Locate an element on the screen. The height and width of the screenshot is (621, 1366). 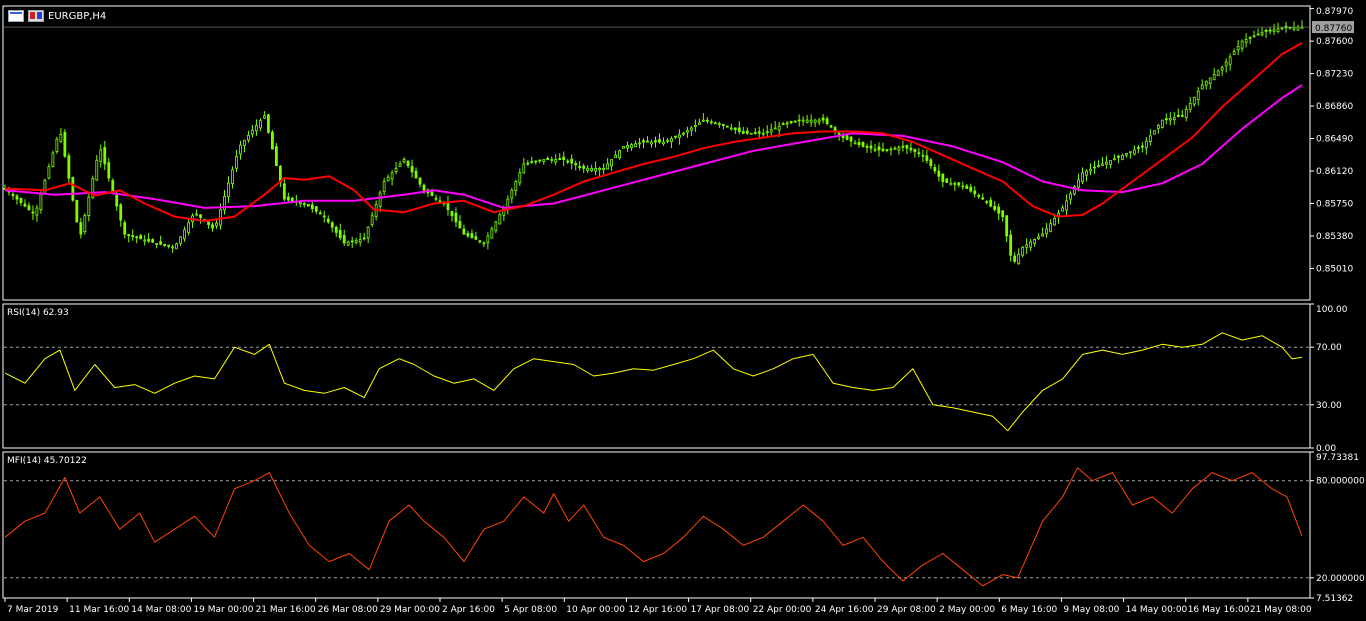
x-tick-label: 16 May 16:00 is located at coordinates (1219, 610).